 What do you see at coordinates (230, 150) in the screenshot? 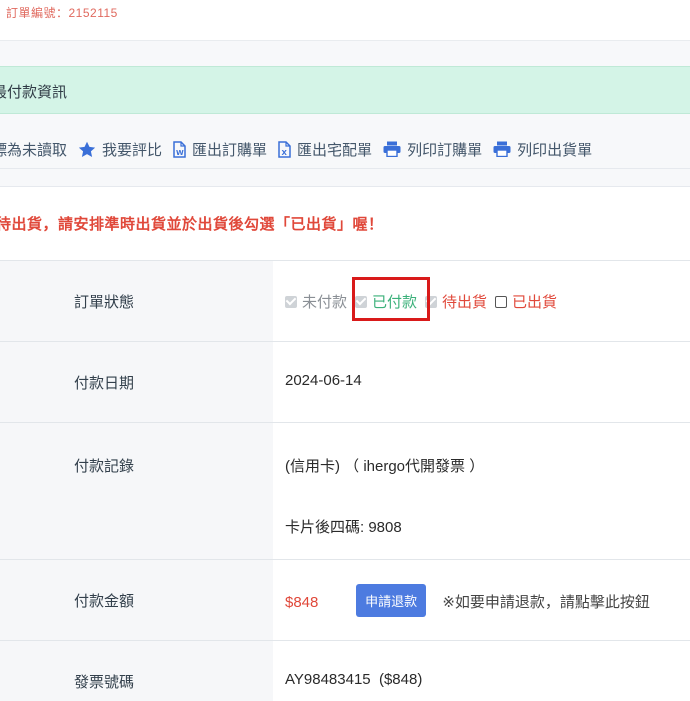
I see `export-order-label: 匯出訂購單` at bounding box center [230, 150].